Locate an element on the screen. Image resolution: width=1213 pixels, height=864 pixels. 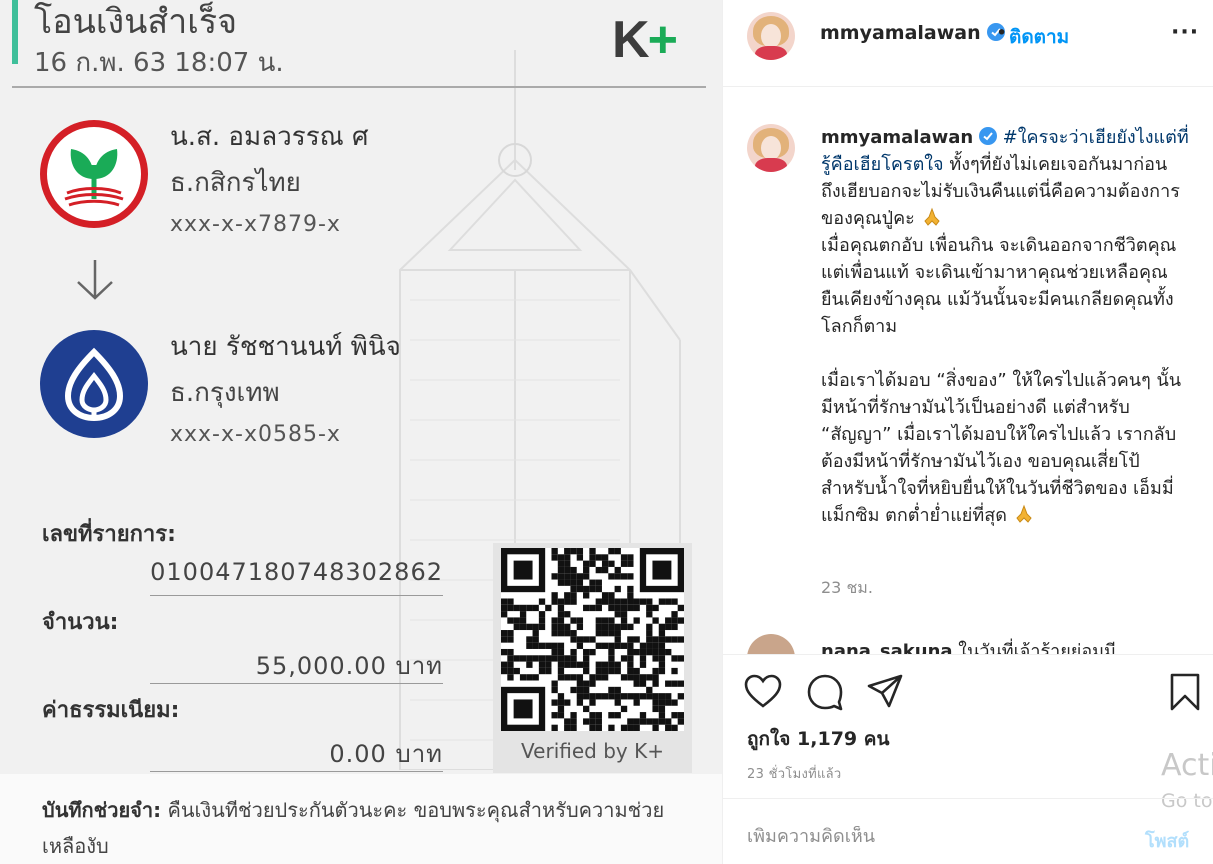
actions-divider is located at coordinates (968, 654).